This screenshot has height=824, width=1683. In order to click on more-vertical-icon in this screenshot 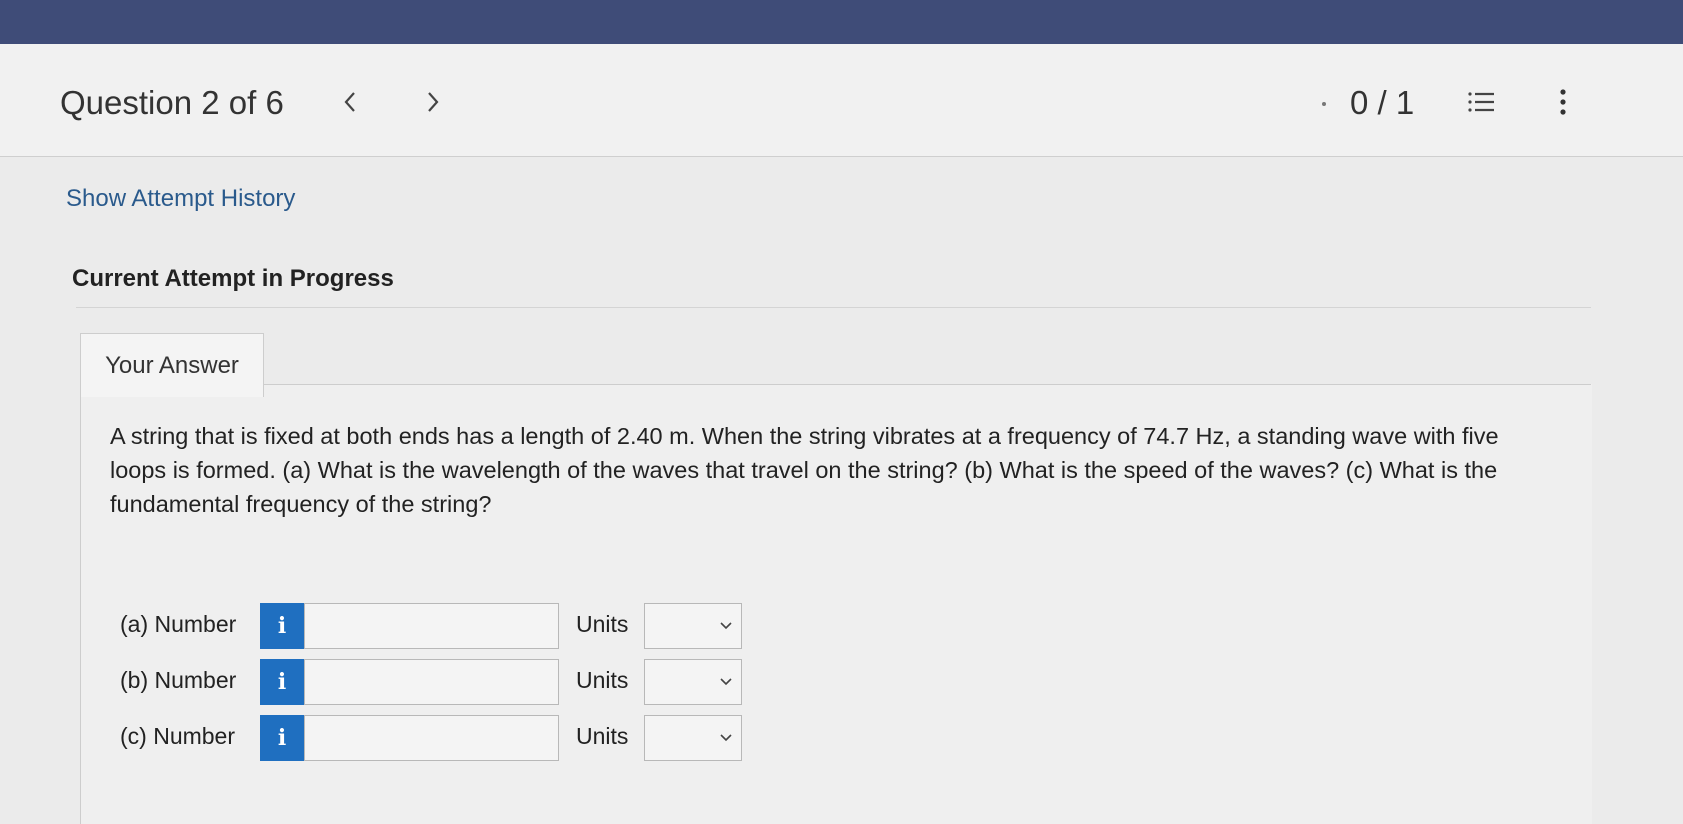, I will do `click(1563, 102)`.